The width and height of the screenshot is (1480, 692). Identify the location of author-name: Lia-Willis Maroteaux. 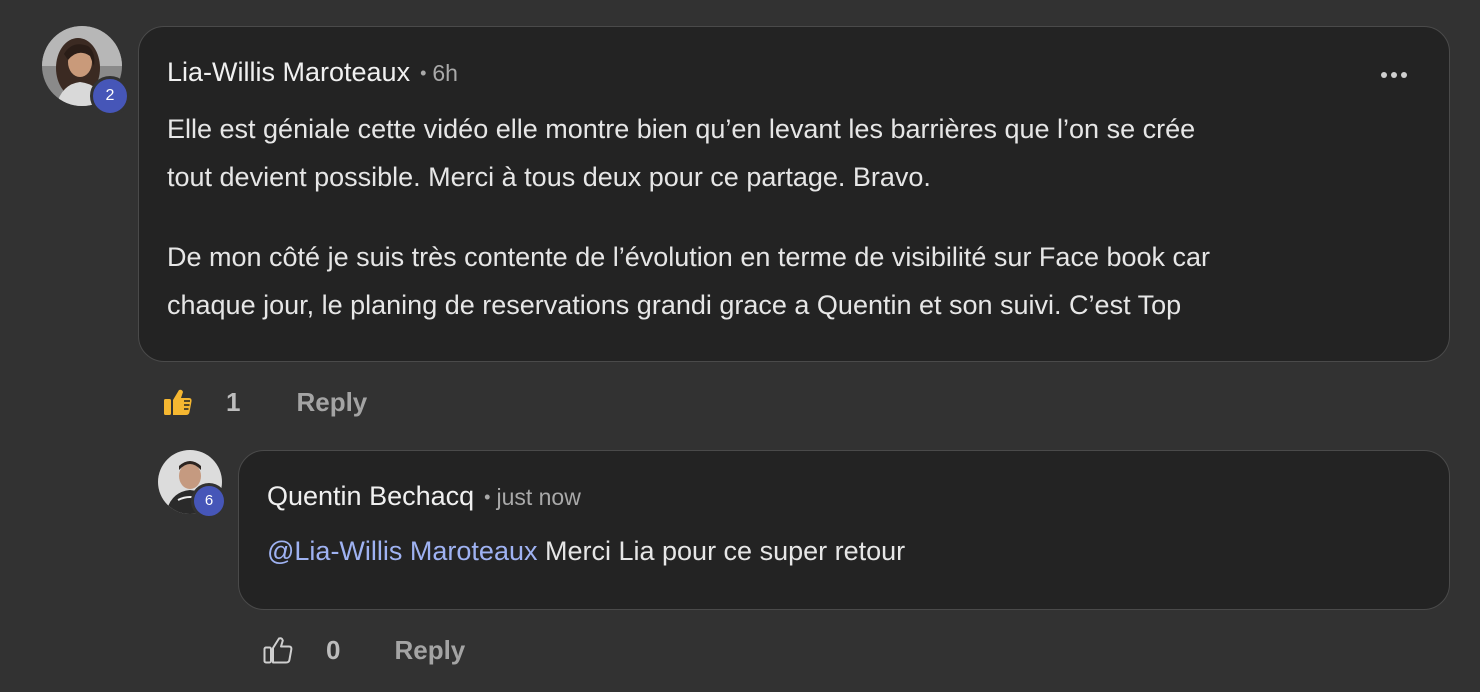
(288, 72).